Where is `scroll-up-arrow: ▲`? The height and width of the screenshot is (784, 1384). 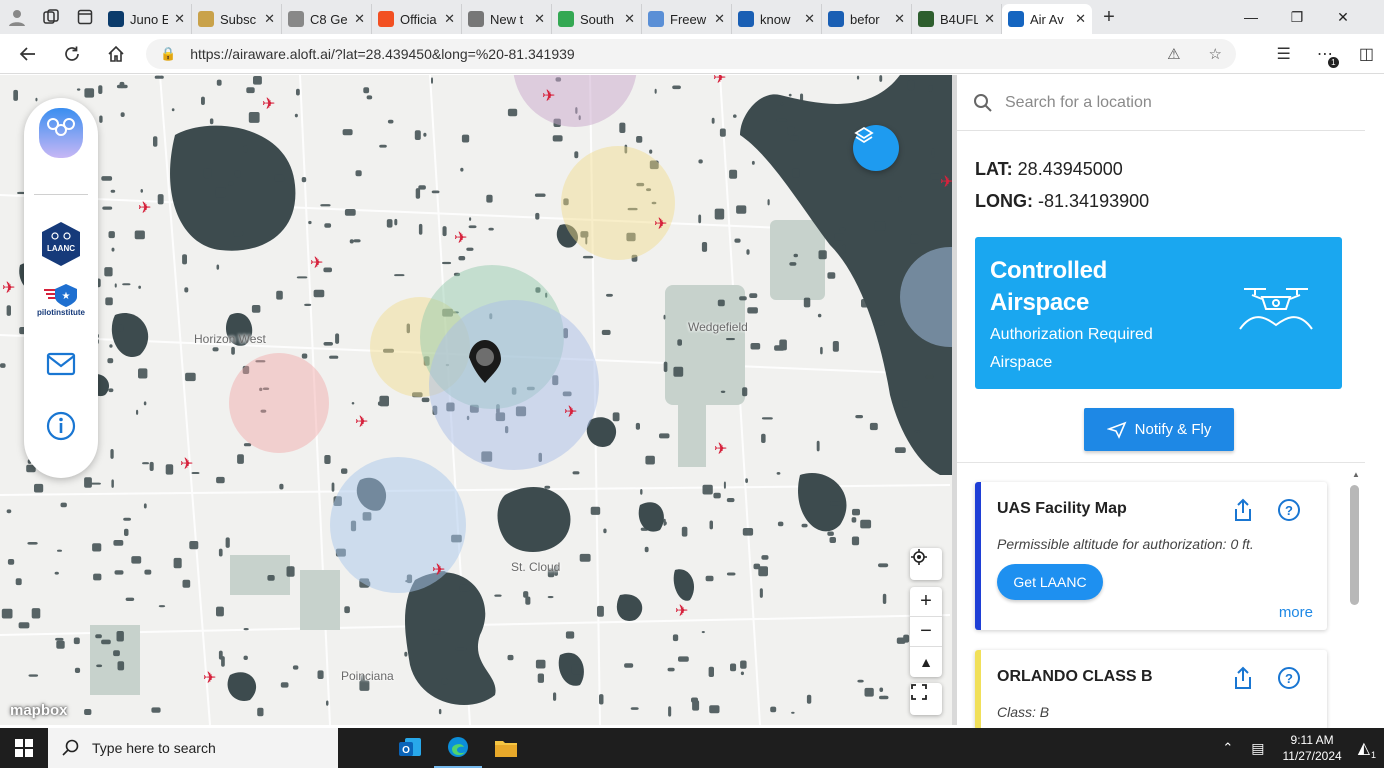 scroll-up-arrow: ▲ is located at coordinates (1356, 474).